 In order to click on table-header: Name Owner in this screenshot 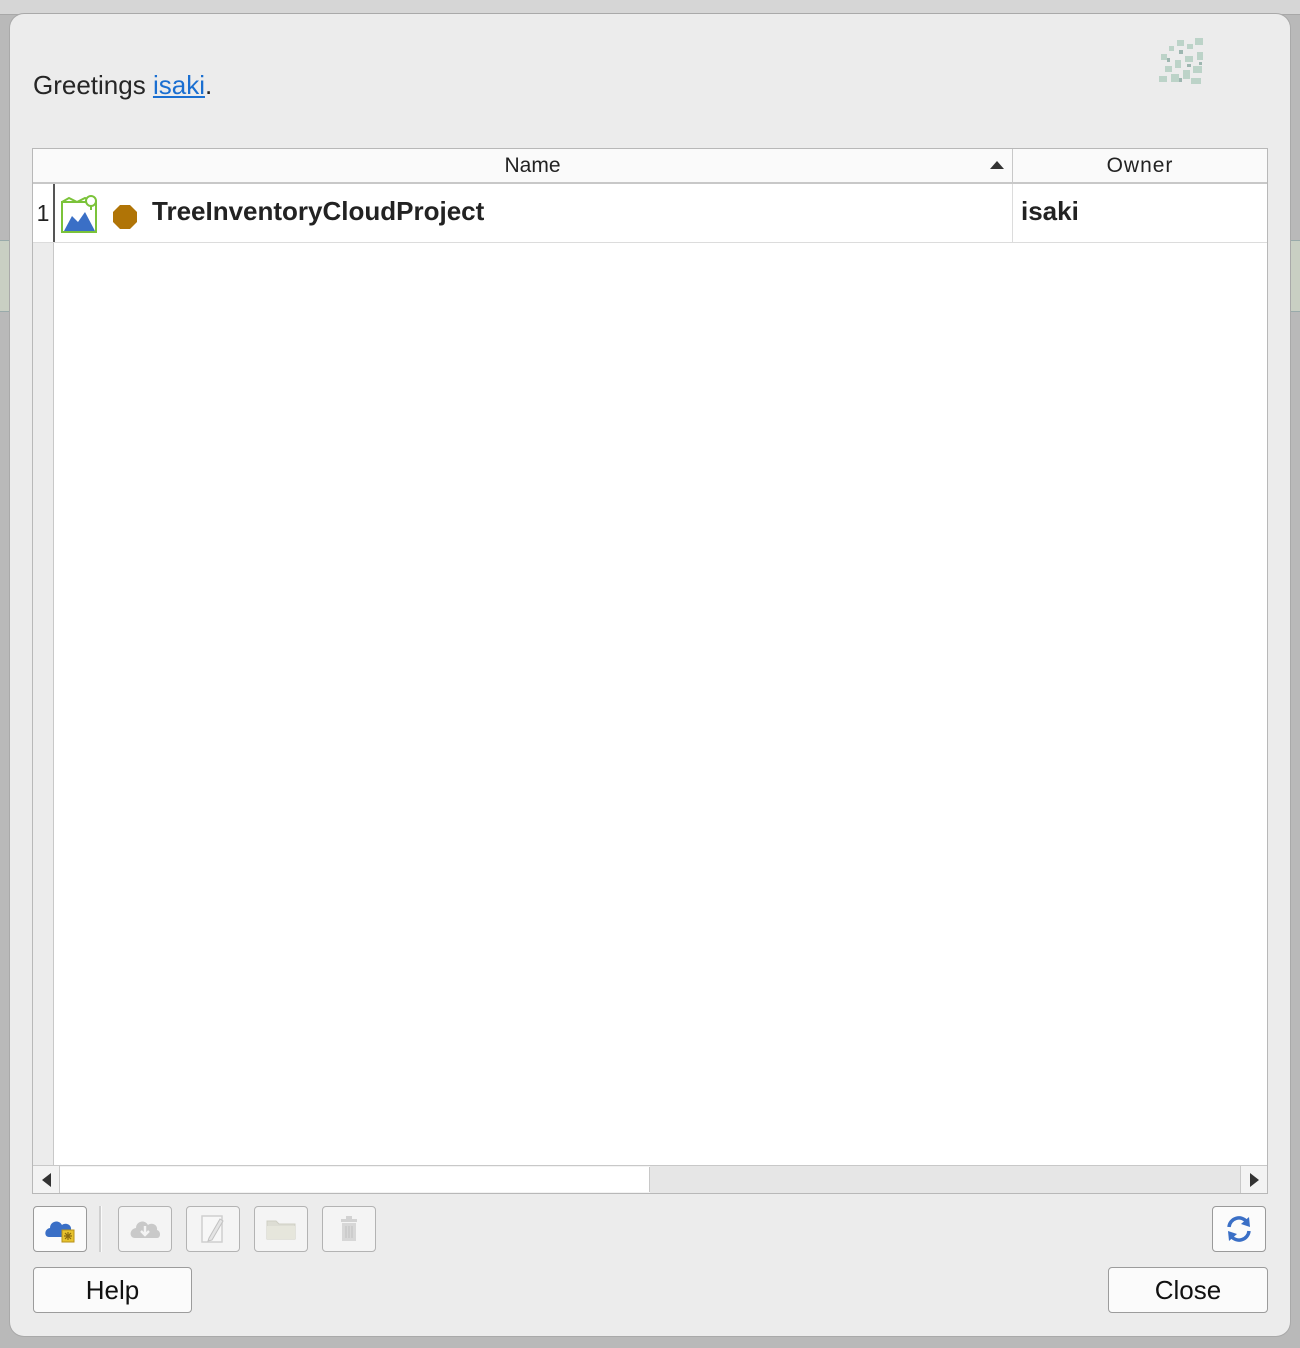, I will do `click(650, 166)`.